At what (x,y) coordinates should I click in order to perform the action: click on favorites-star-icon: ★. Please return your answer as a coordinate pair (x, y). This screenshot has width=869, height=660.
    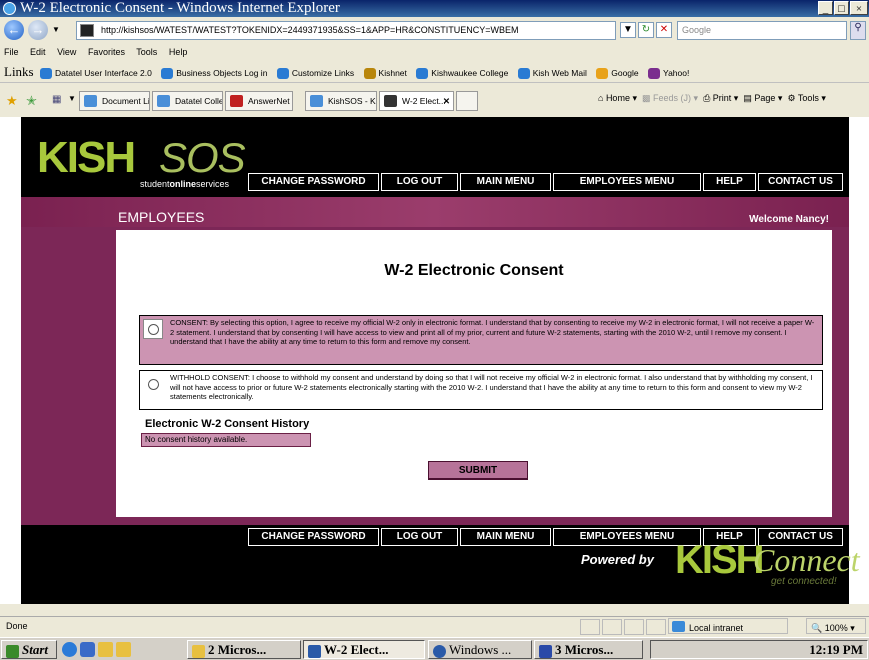
    Looking at the image, I should click on (12, 101).